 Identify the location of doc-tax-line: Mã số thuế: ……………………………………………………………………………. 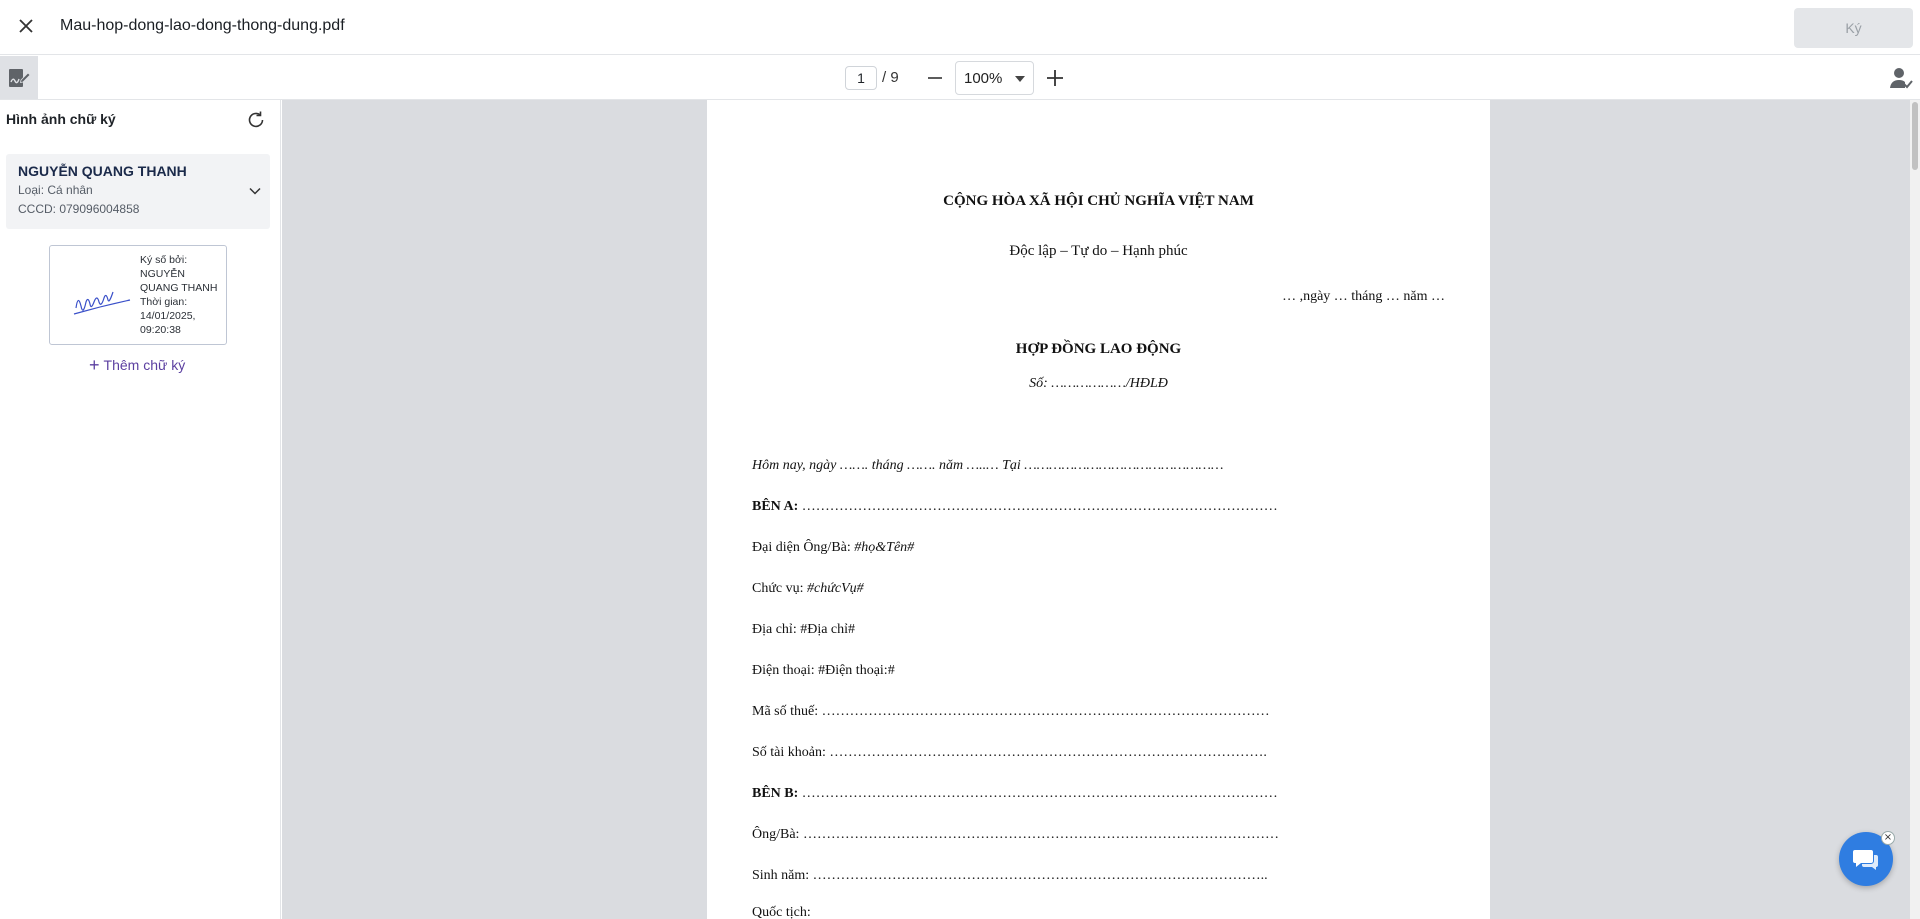
(1011, 711).